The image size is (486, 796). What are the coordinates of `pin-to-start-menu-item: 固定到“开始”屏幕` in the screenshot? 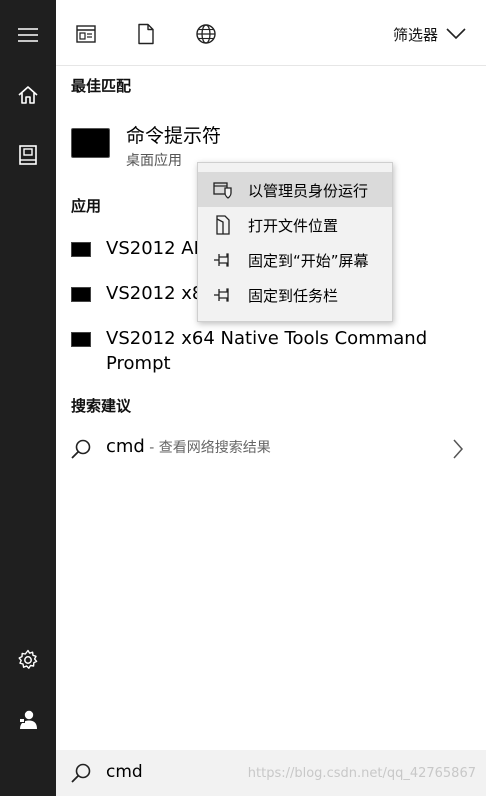 It's located at (295, 259).